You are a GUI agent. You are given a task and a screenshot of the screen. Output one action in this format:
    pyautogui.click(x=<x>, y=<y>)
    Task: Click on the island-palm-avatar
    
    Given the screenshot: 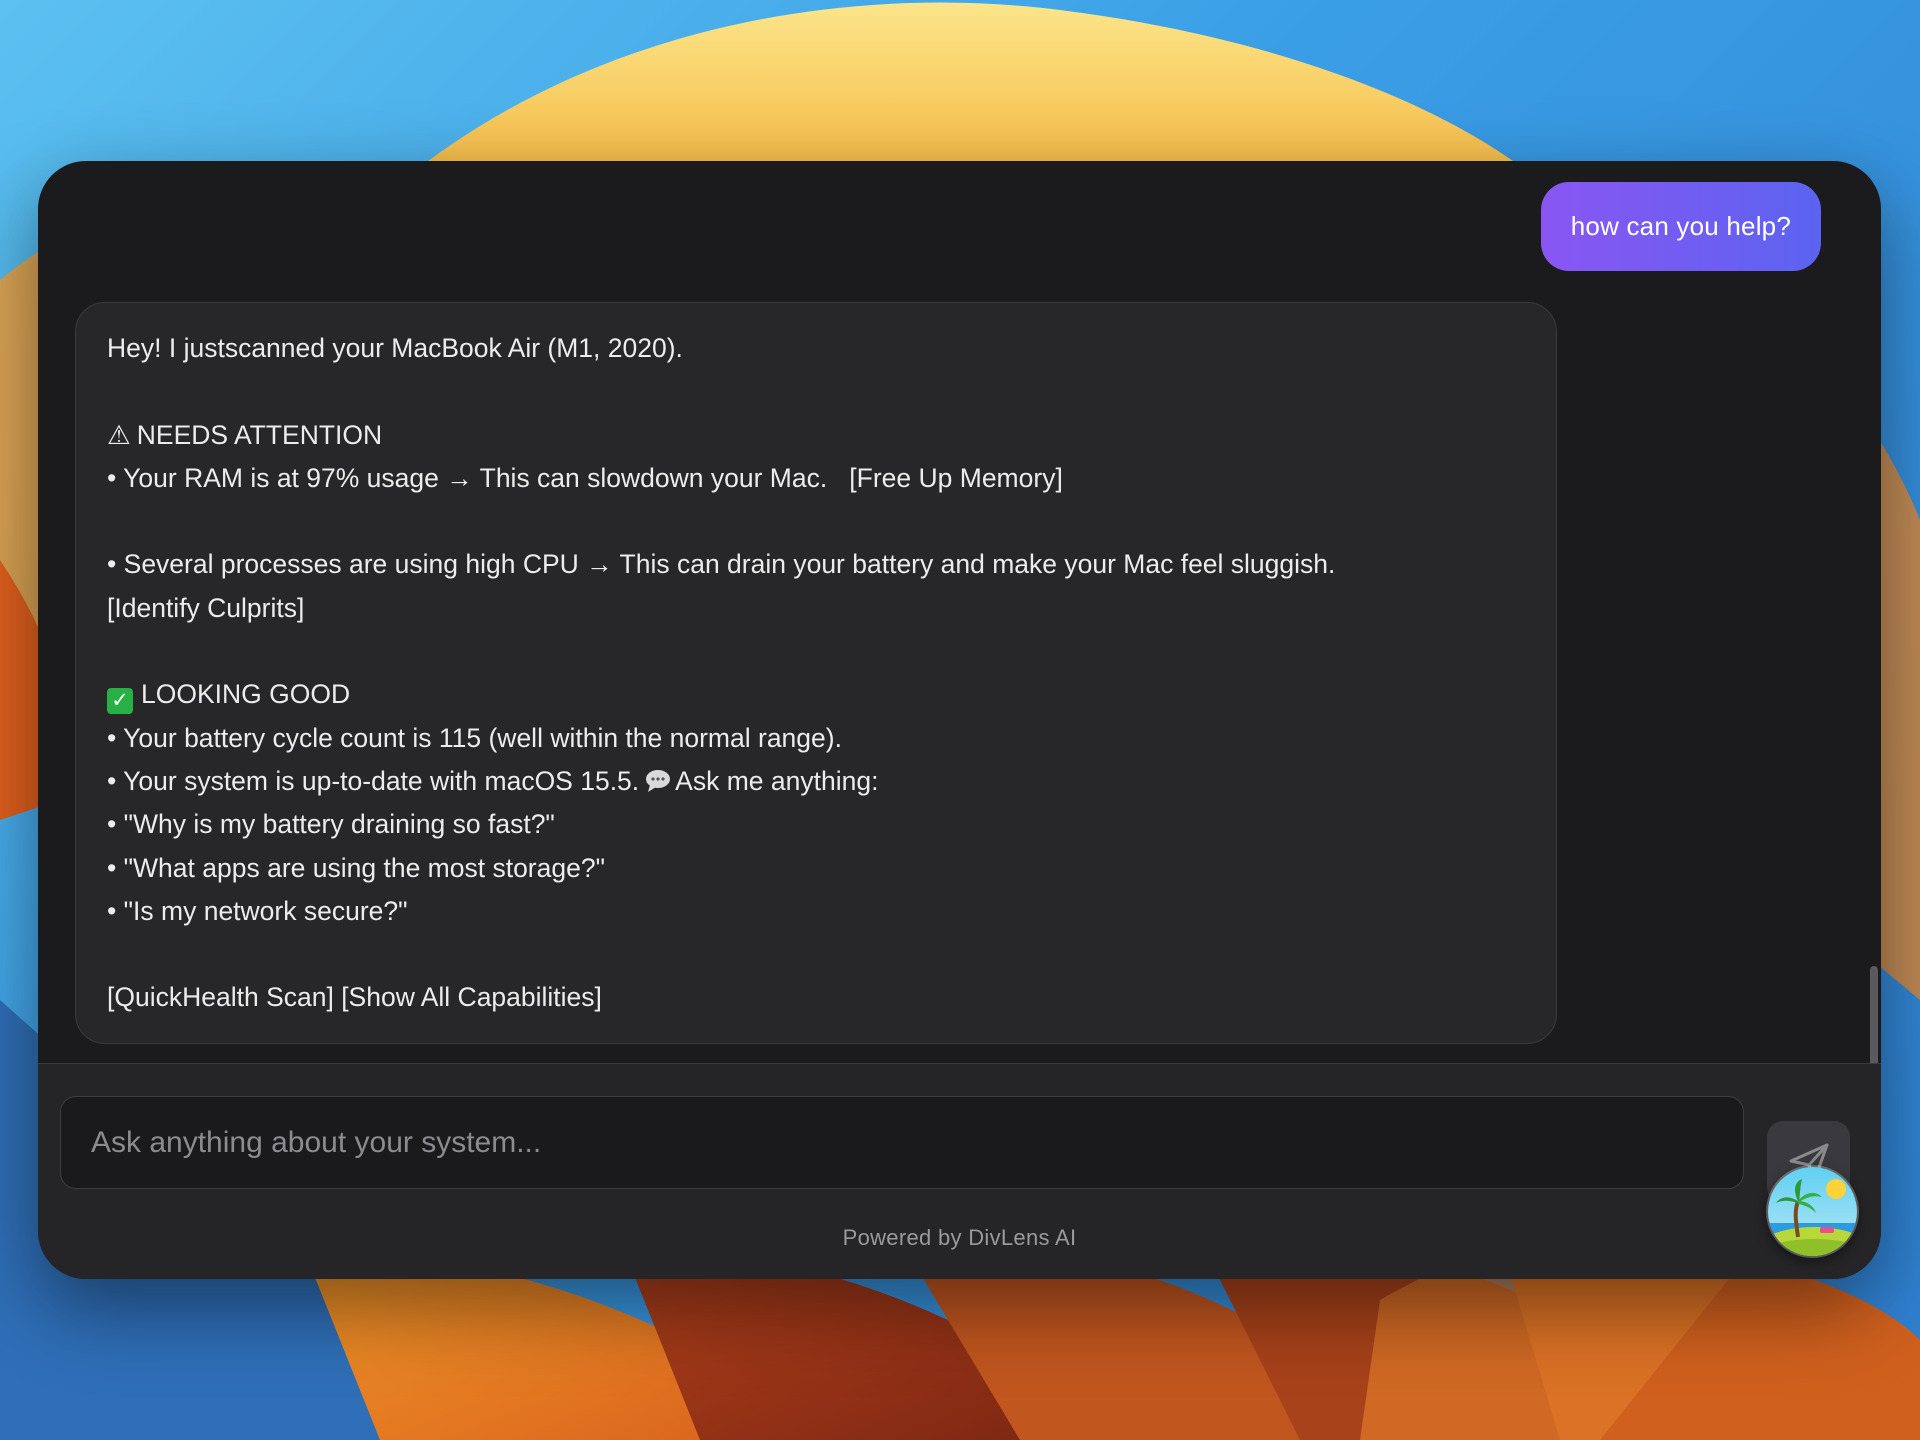 What is the action you would take?
    pyautogui.click(x=1812, y=1211)
    